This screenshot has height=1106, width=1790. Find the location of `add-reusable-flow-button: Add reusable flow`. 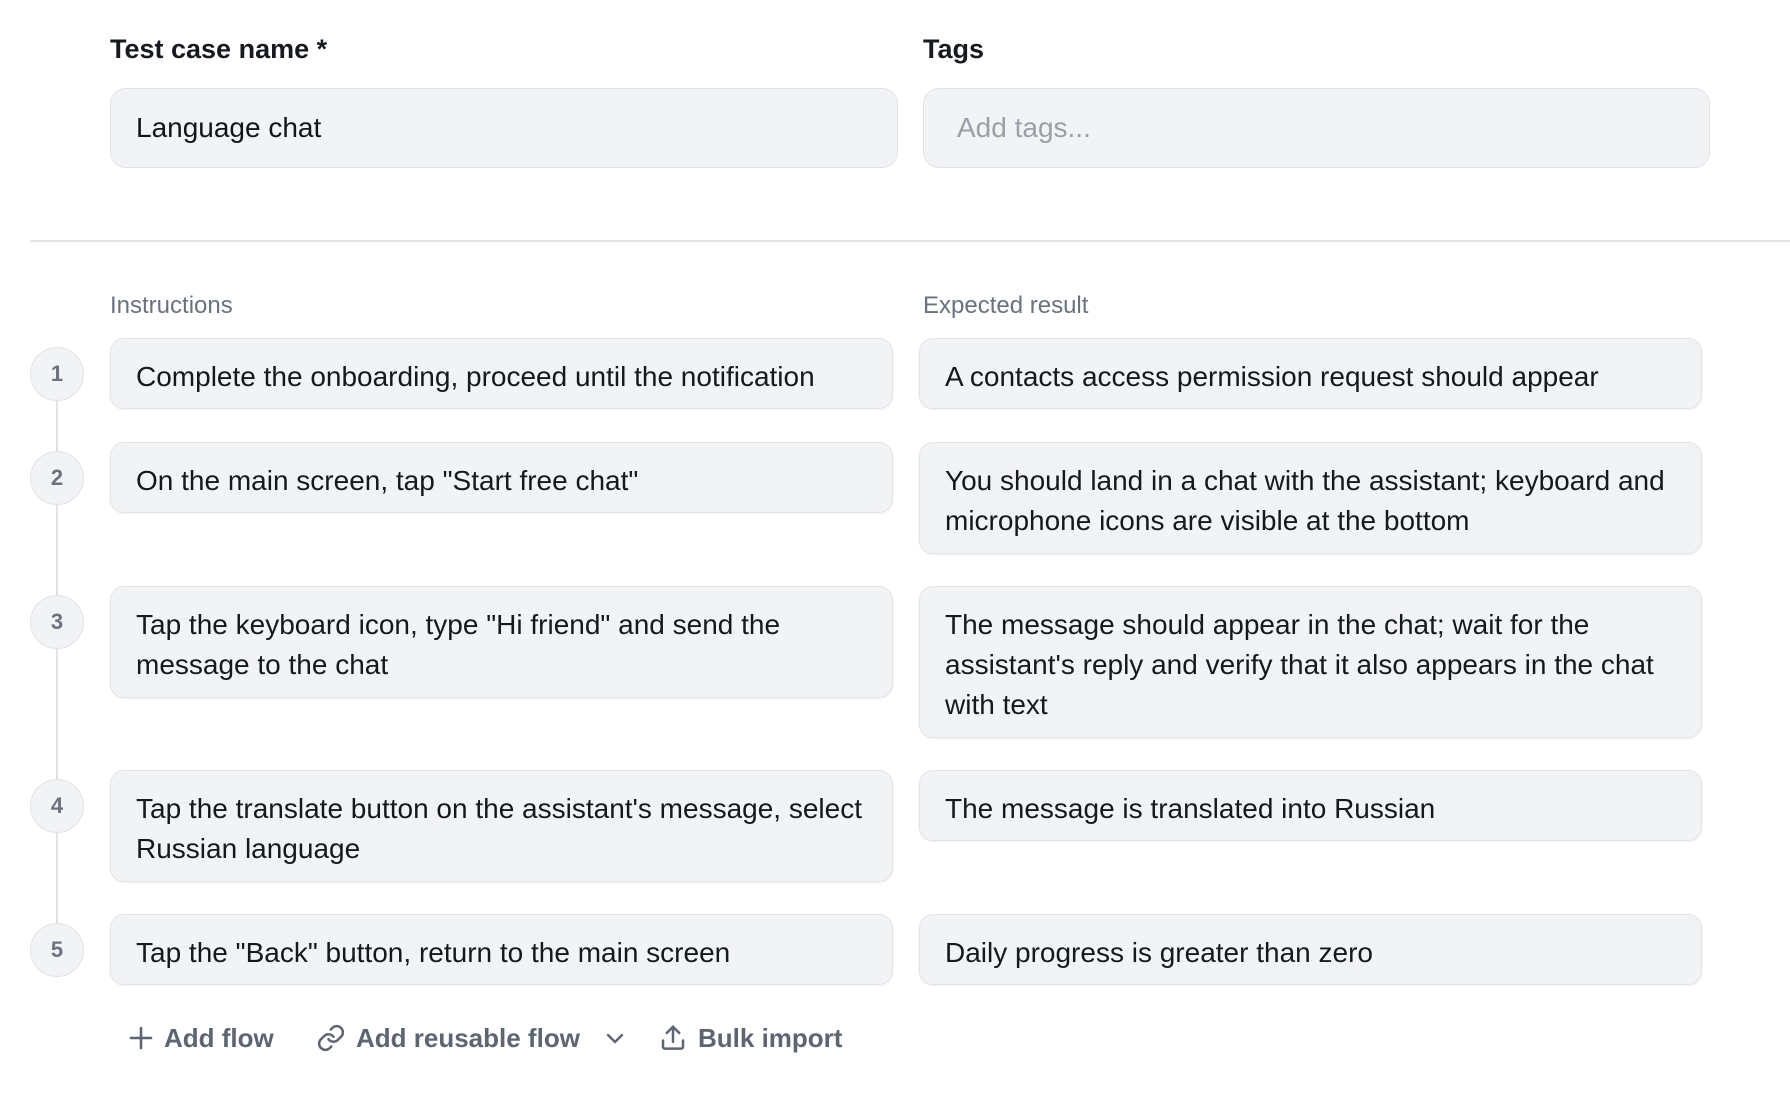

add-reusable-flow-button: Add reusable flow is located at coordinates (471, 1038).